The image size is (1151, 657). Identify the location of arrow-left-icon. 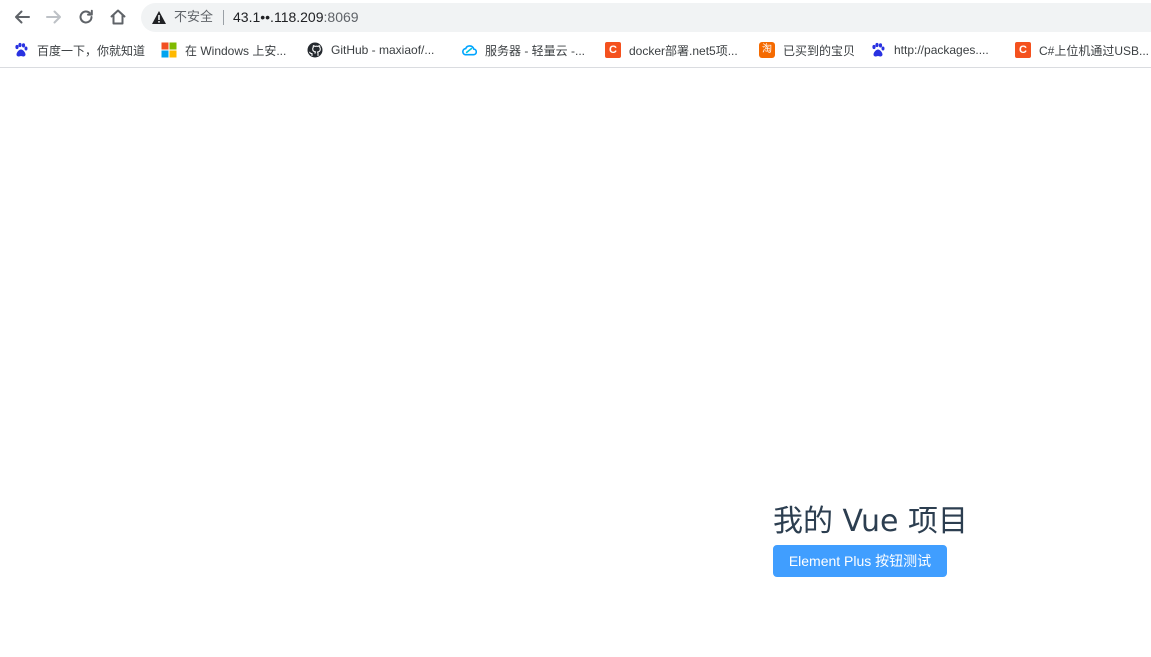
(22, 17).